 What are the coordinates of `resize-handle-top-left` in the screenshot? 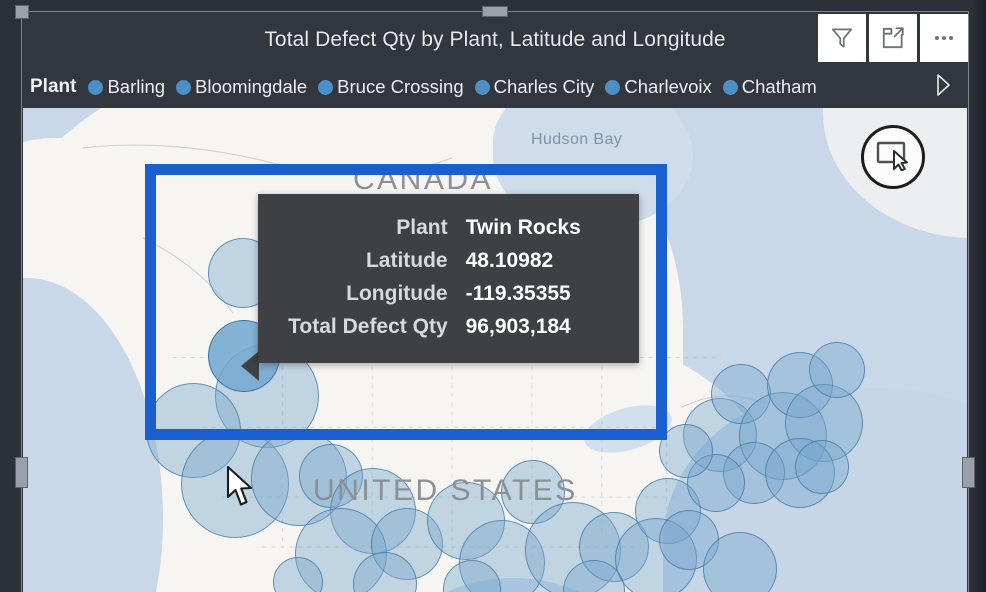 It's located at (22, 12).